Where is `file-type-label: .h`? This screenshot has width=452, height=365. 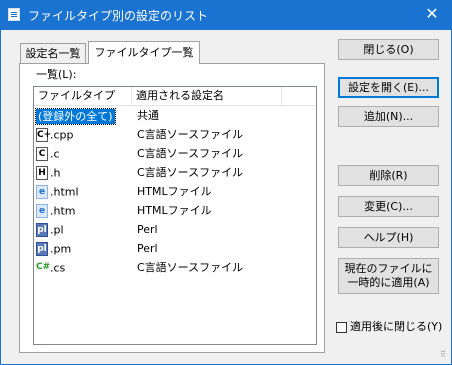
file-type-label: .h is located at coordinates (55, 173).